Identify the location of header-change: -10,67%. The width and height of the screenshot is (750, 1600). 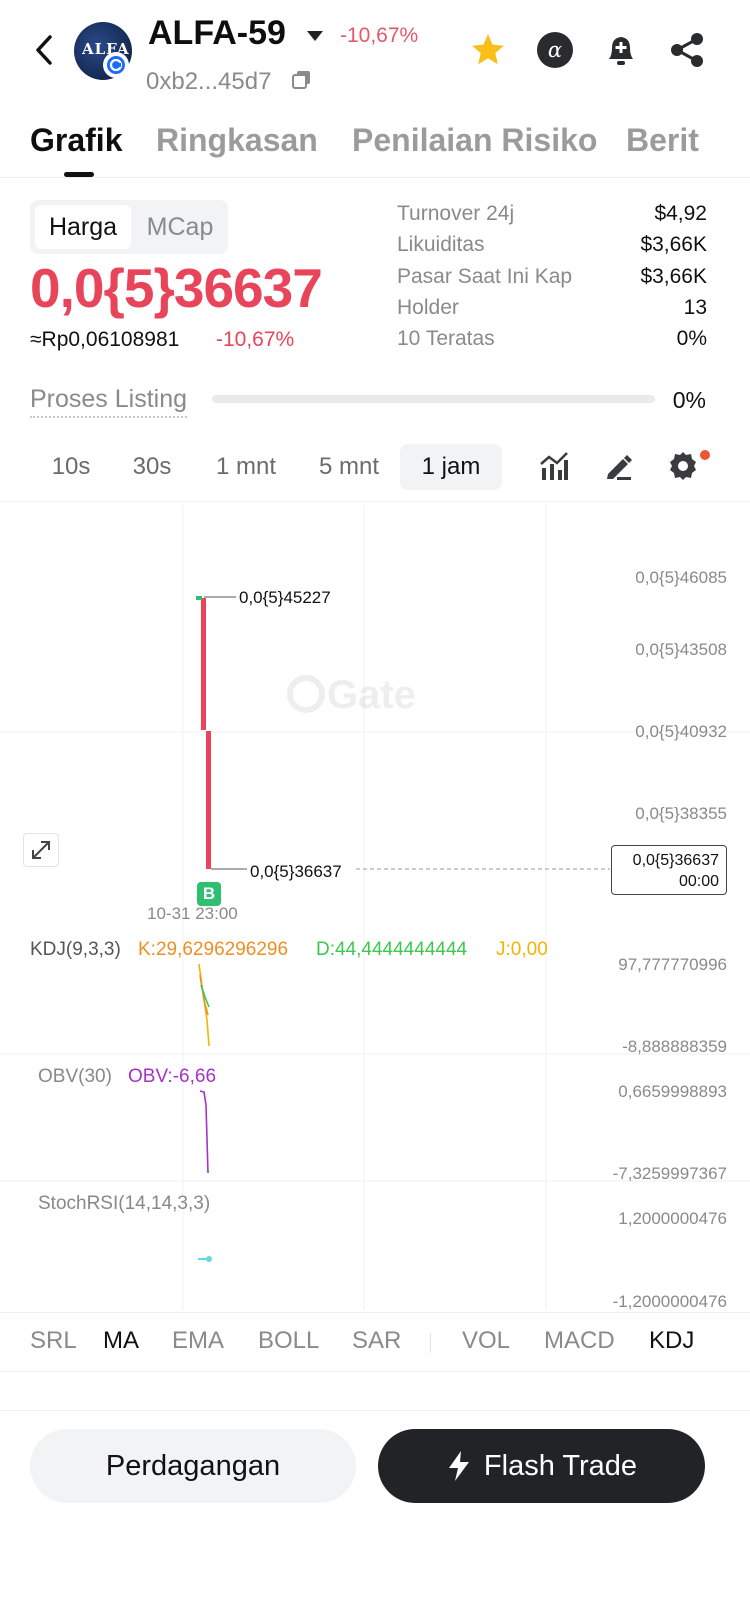
(379, 35).